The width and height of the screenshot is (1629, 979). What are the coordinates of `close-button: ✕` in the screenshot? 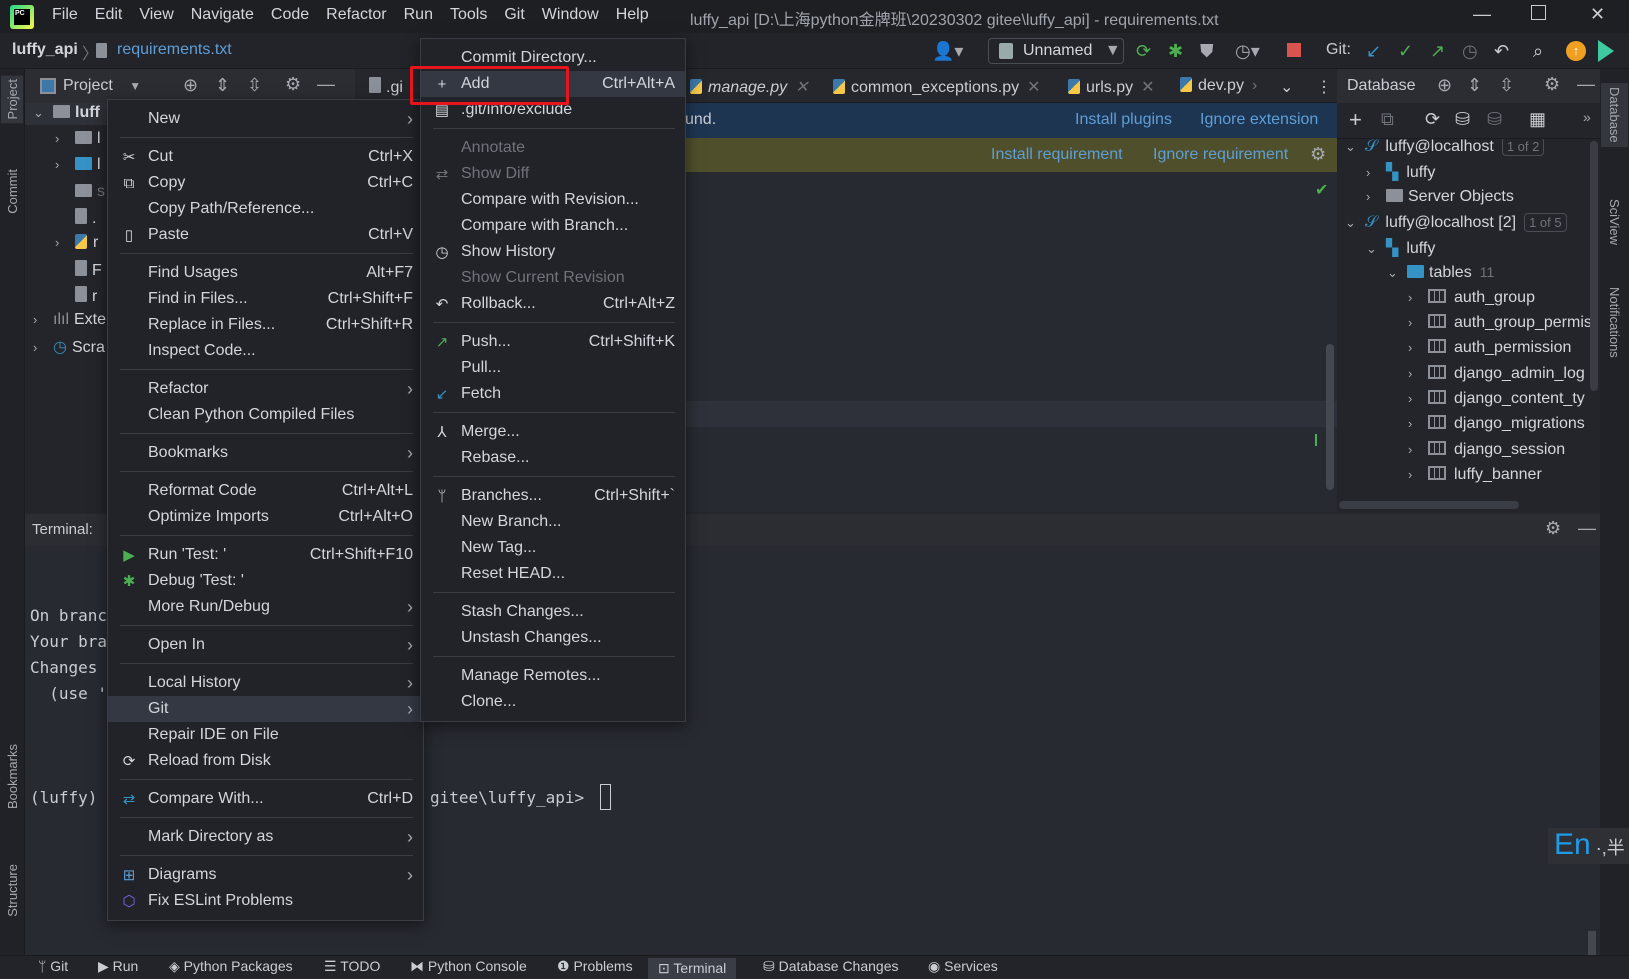 It's located at (1597, 14).